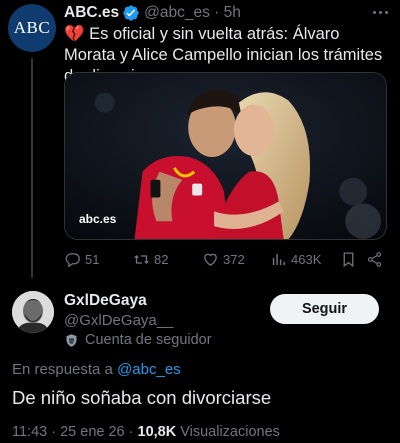 Image resolution: width=400 pixels, height=443 pixels. What do you see at coordinates (32, 168) in the screenshot?
I see `thread-connector-line` at bounding box center [32, 168].